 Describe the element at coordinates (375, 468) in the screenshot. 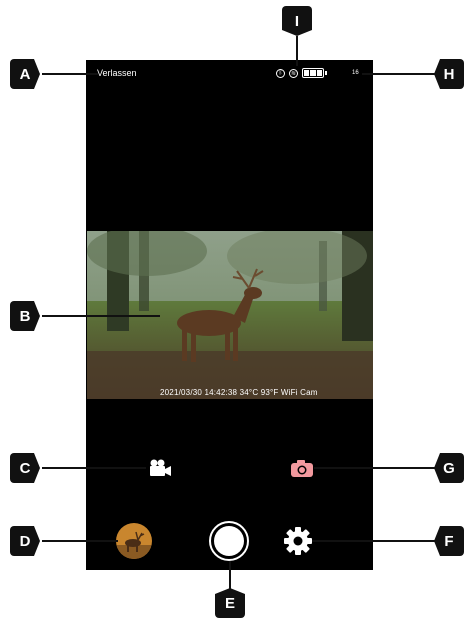

I see `callout-line-g` at that location.